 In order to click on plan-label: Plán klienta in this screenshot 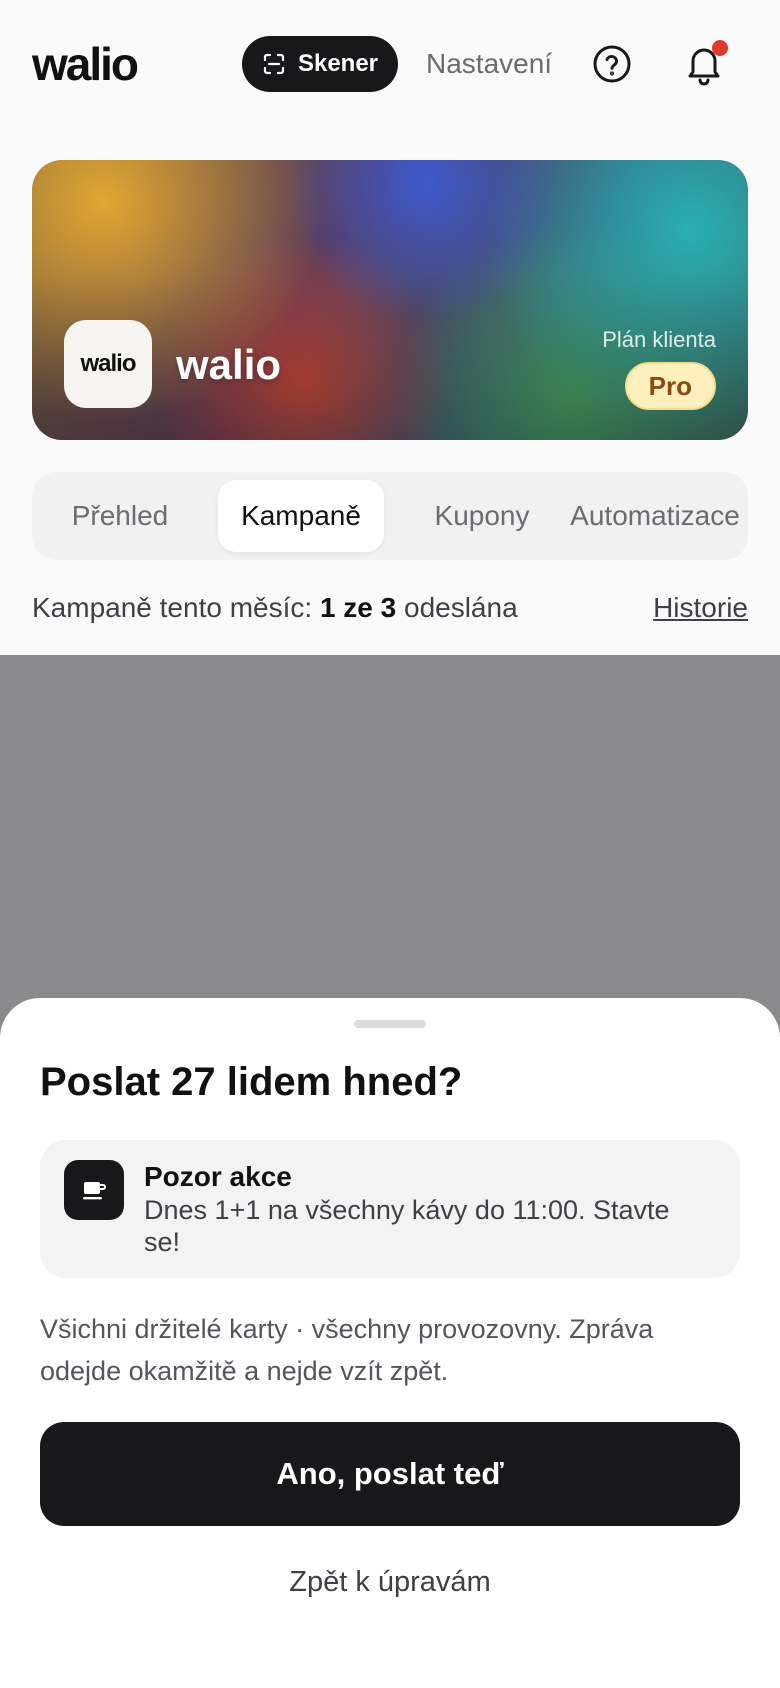, I will do `click(659, 339)`.